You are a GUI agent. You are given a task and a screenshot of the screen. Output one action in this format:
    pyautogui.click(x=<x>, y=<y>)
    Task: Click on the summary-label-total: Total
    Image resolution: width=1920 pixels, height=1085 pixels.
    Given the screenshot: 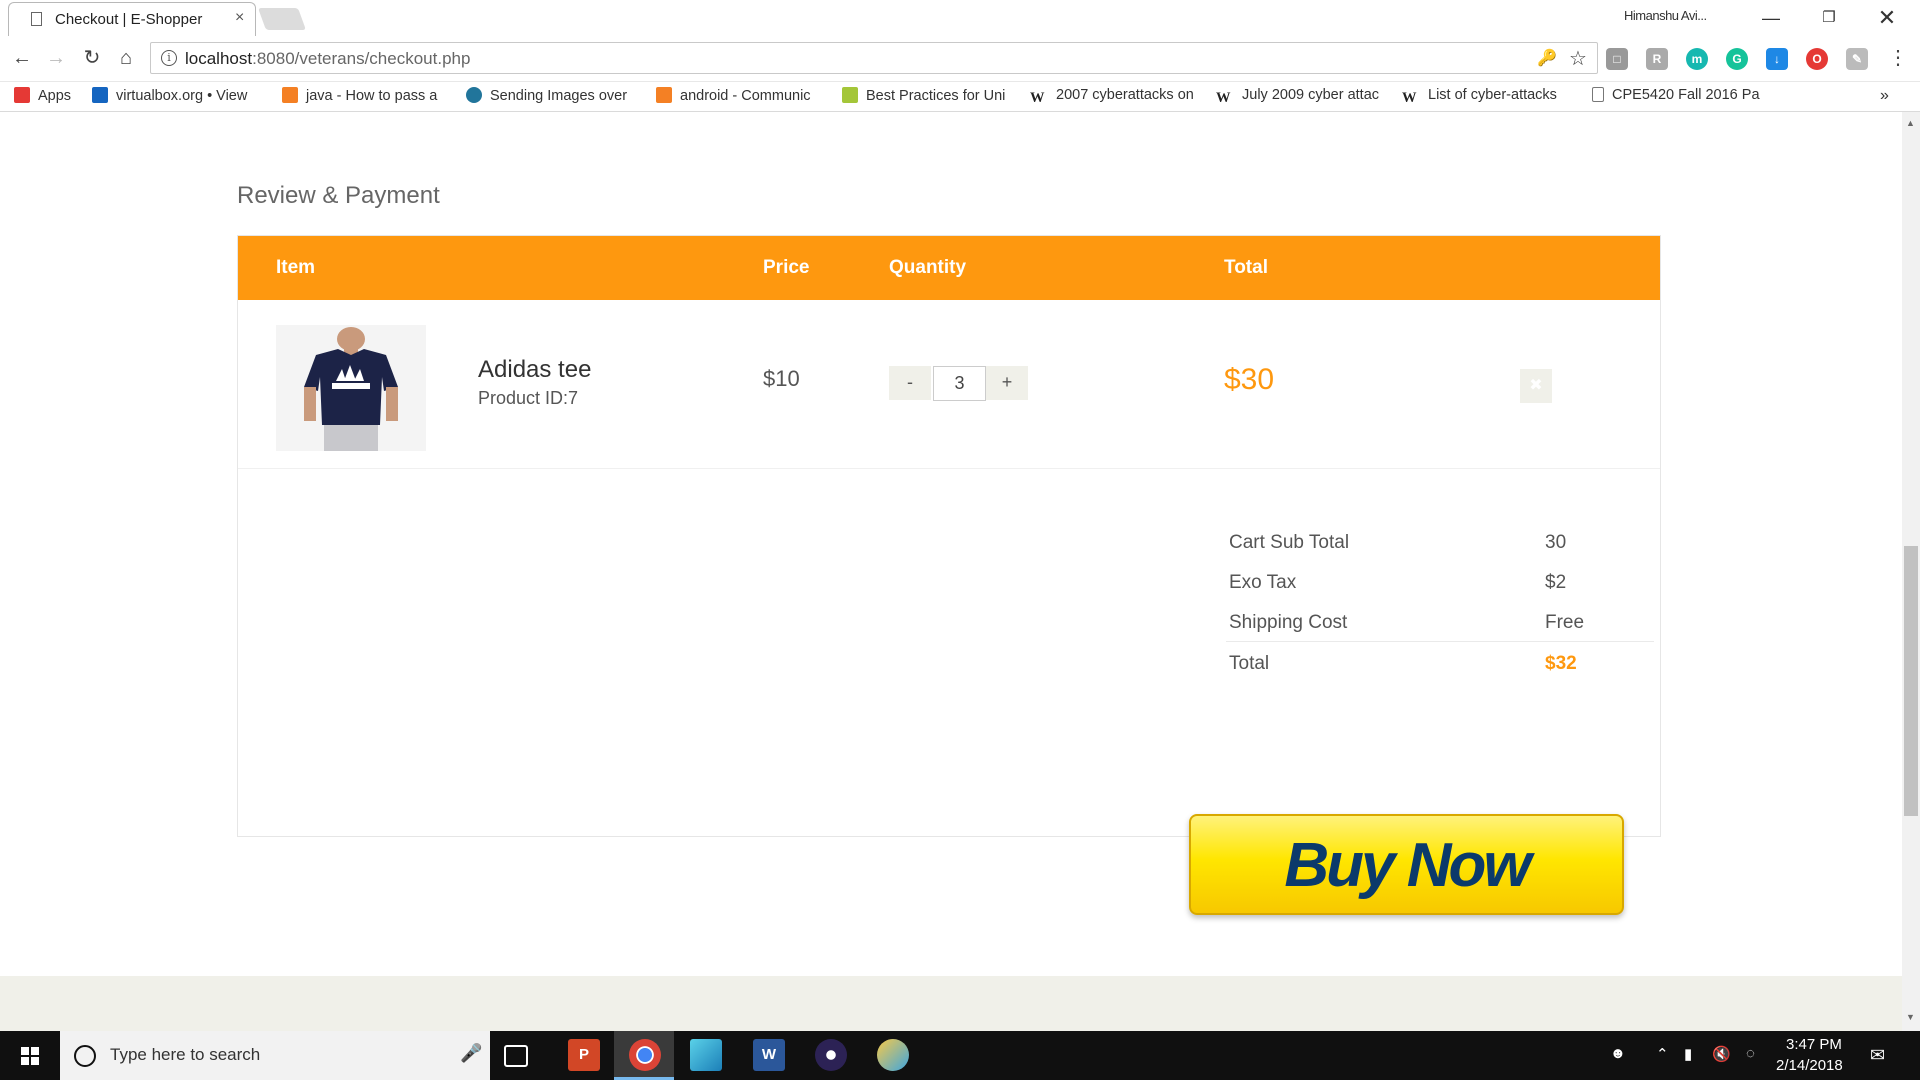 What is the action you would take?
    pyautogui.click(x=1249, y=663)
    